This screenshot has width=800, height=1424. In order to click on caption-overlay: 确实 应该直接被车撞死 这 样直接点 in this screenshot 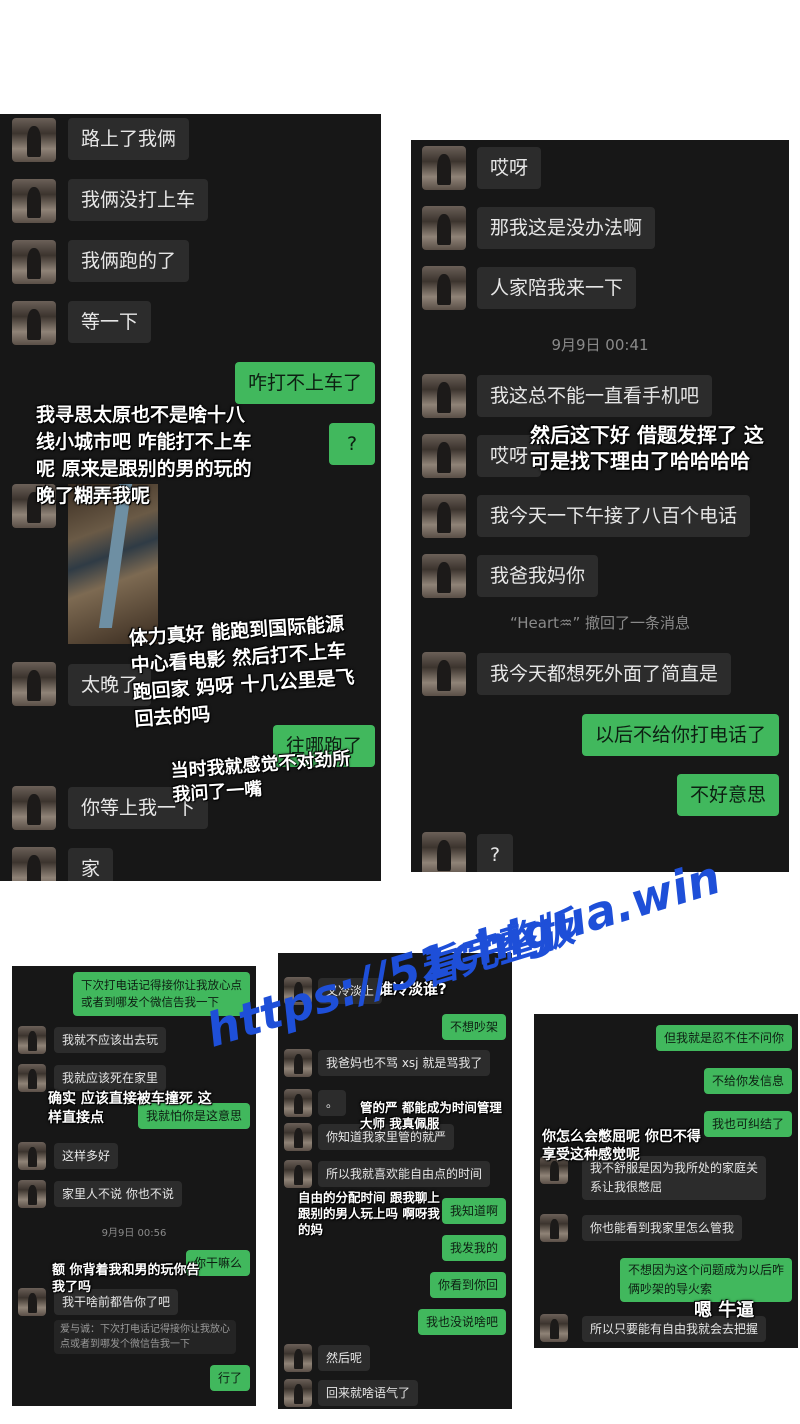, I will do `click(130, 1108)`.